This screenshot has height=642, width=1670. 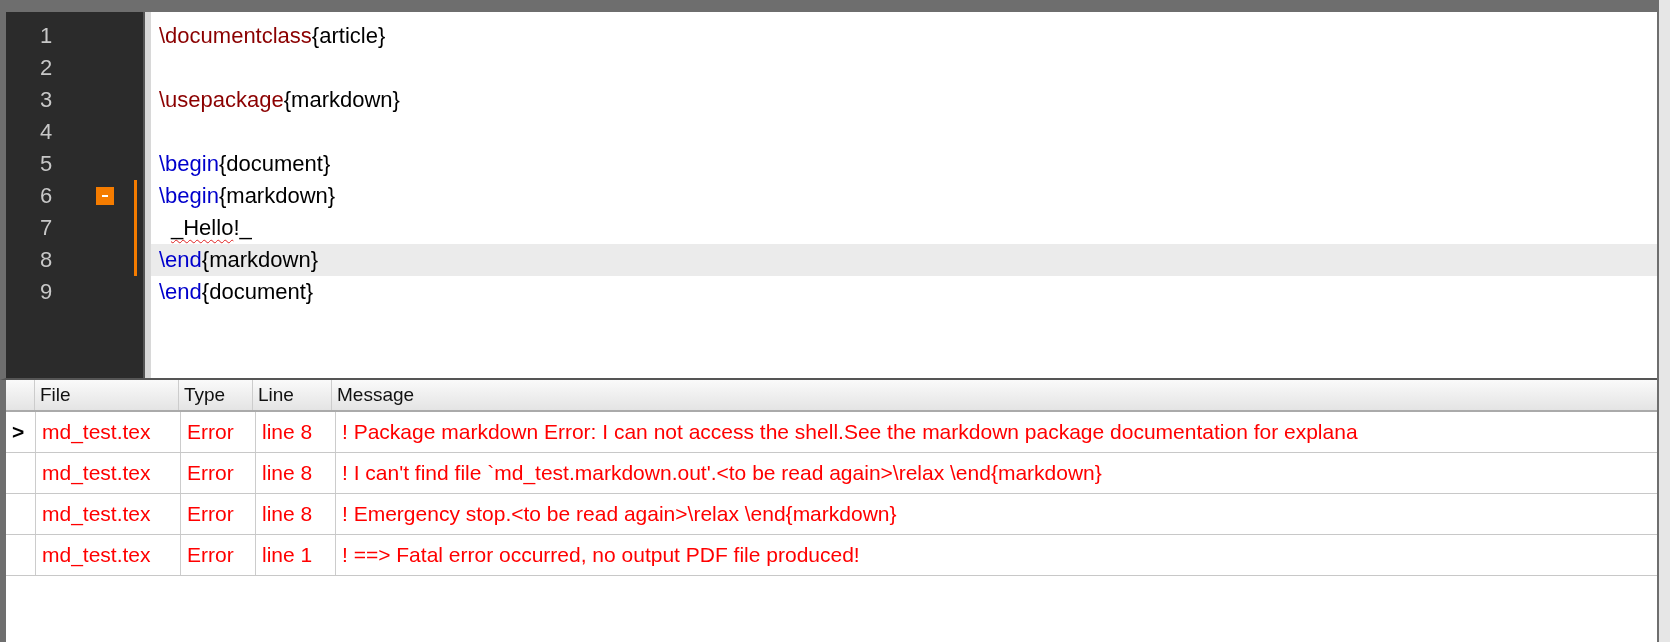 What do you see at coordinates (994, 395) in the screenshot?
I see `column-header: Message` at bounding box center [994, 395].